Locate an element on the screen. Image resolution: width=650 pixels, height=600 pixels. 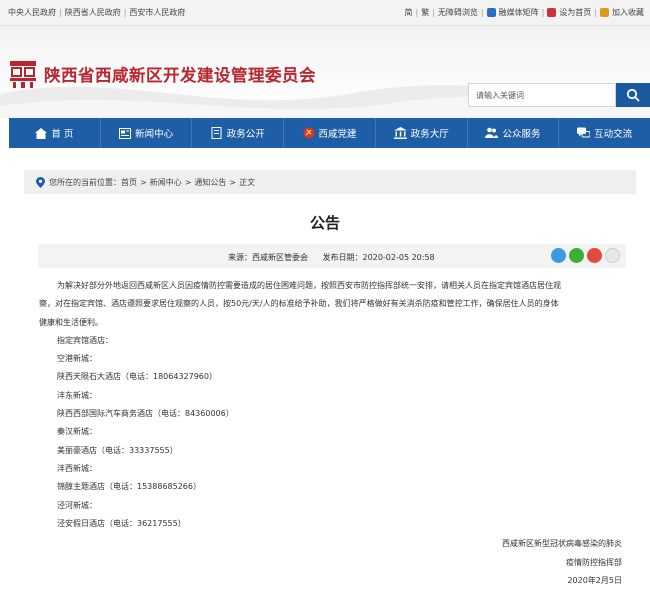
media-matrix-link: 融媒体矩阵 is located at coordinates (519, 12).